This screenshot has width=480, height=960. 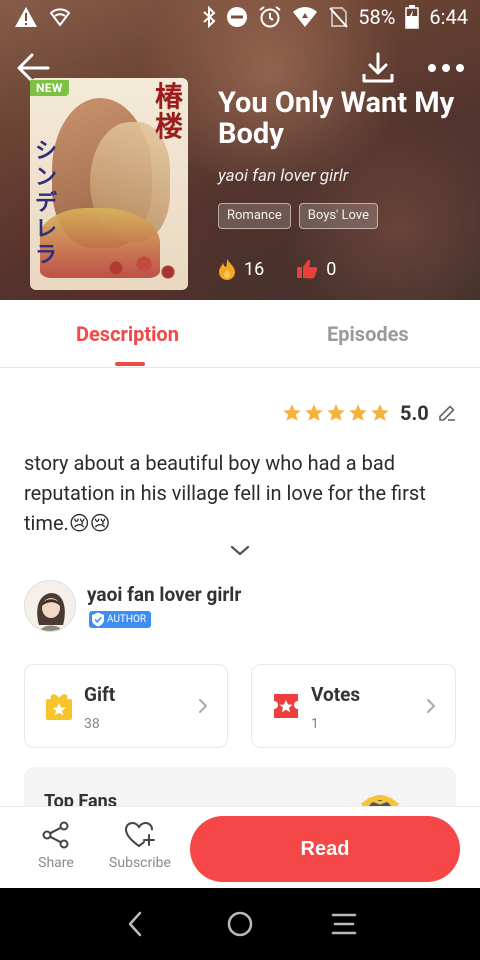 I want to click on edit-rating-icon, so click(x=447, y=413).